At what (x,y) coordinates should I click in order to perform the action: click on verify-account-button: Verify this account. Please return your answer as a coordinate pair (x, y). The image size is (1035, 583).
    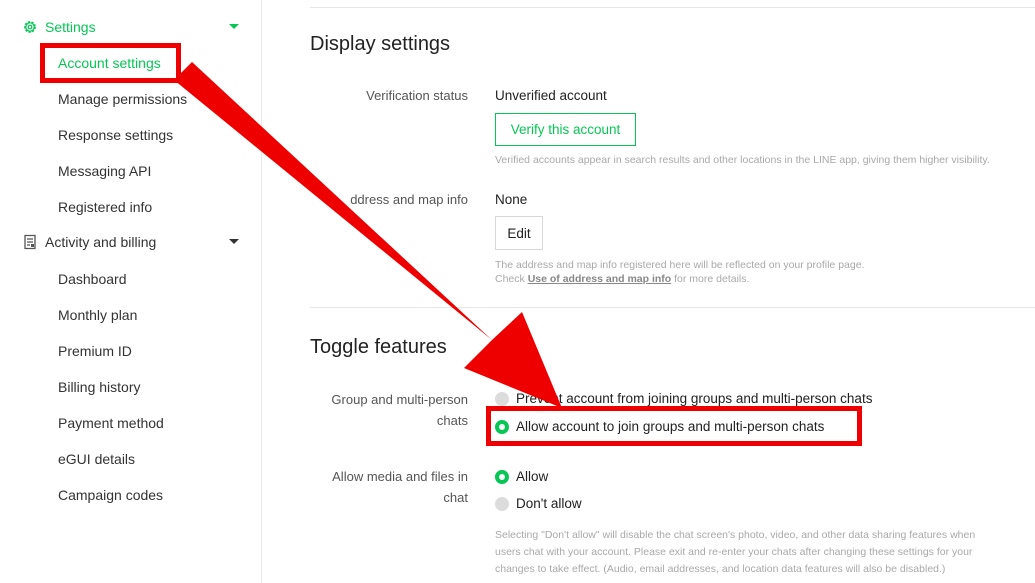
    Looking at the image, I should click on (565, 129).